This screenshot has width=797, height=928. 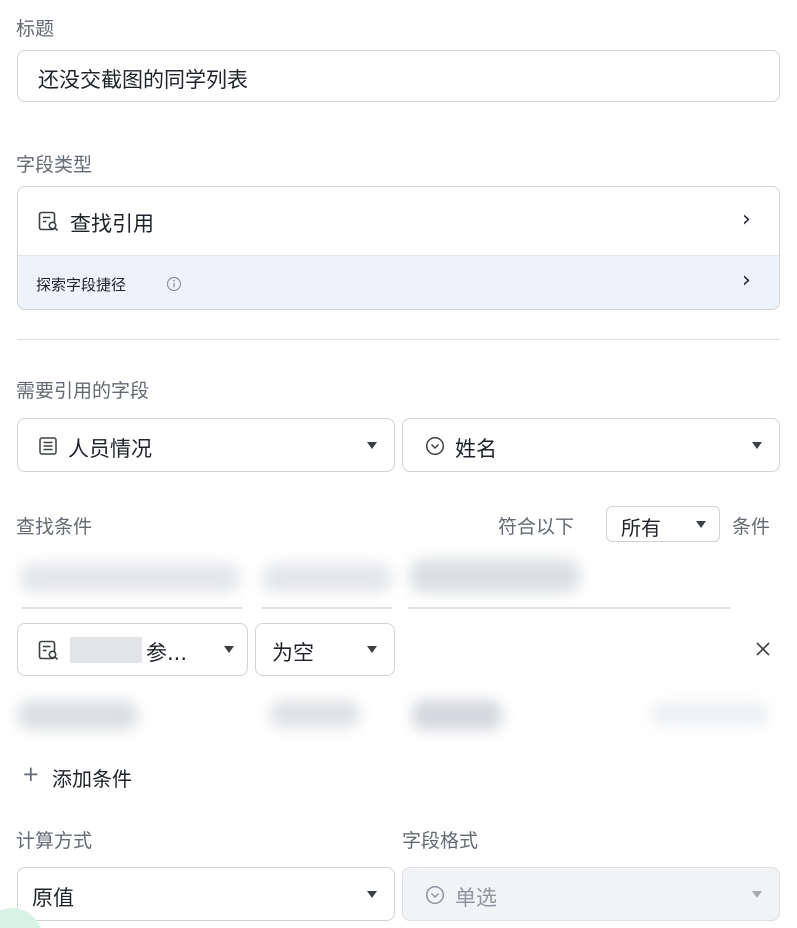 What do you see at coordinates (112, 224) in the screenshot?
I see `field-type-value: 查找引用` at bounding box center [112, 224].